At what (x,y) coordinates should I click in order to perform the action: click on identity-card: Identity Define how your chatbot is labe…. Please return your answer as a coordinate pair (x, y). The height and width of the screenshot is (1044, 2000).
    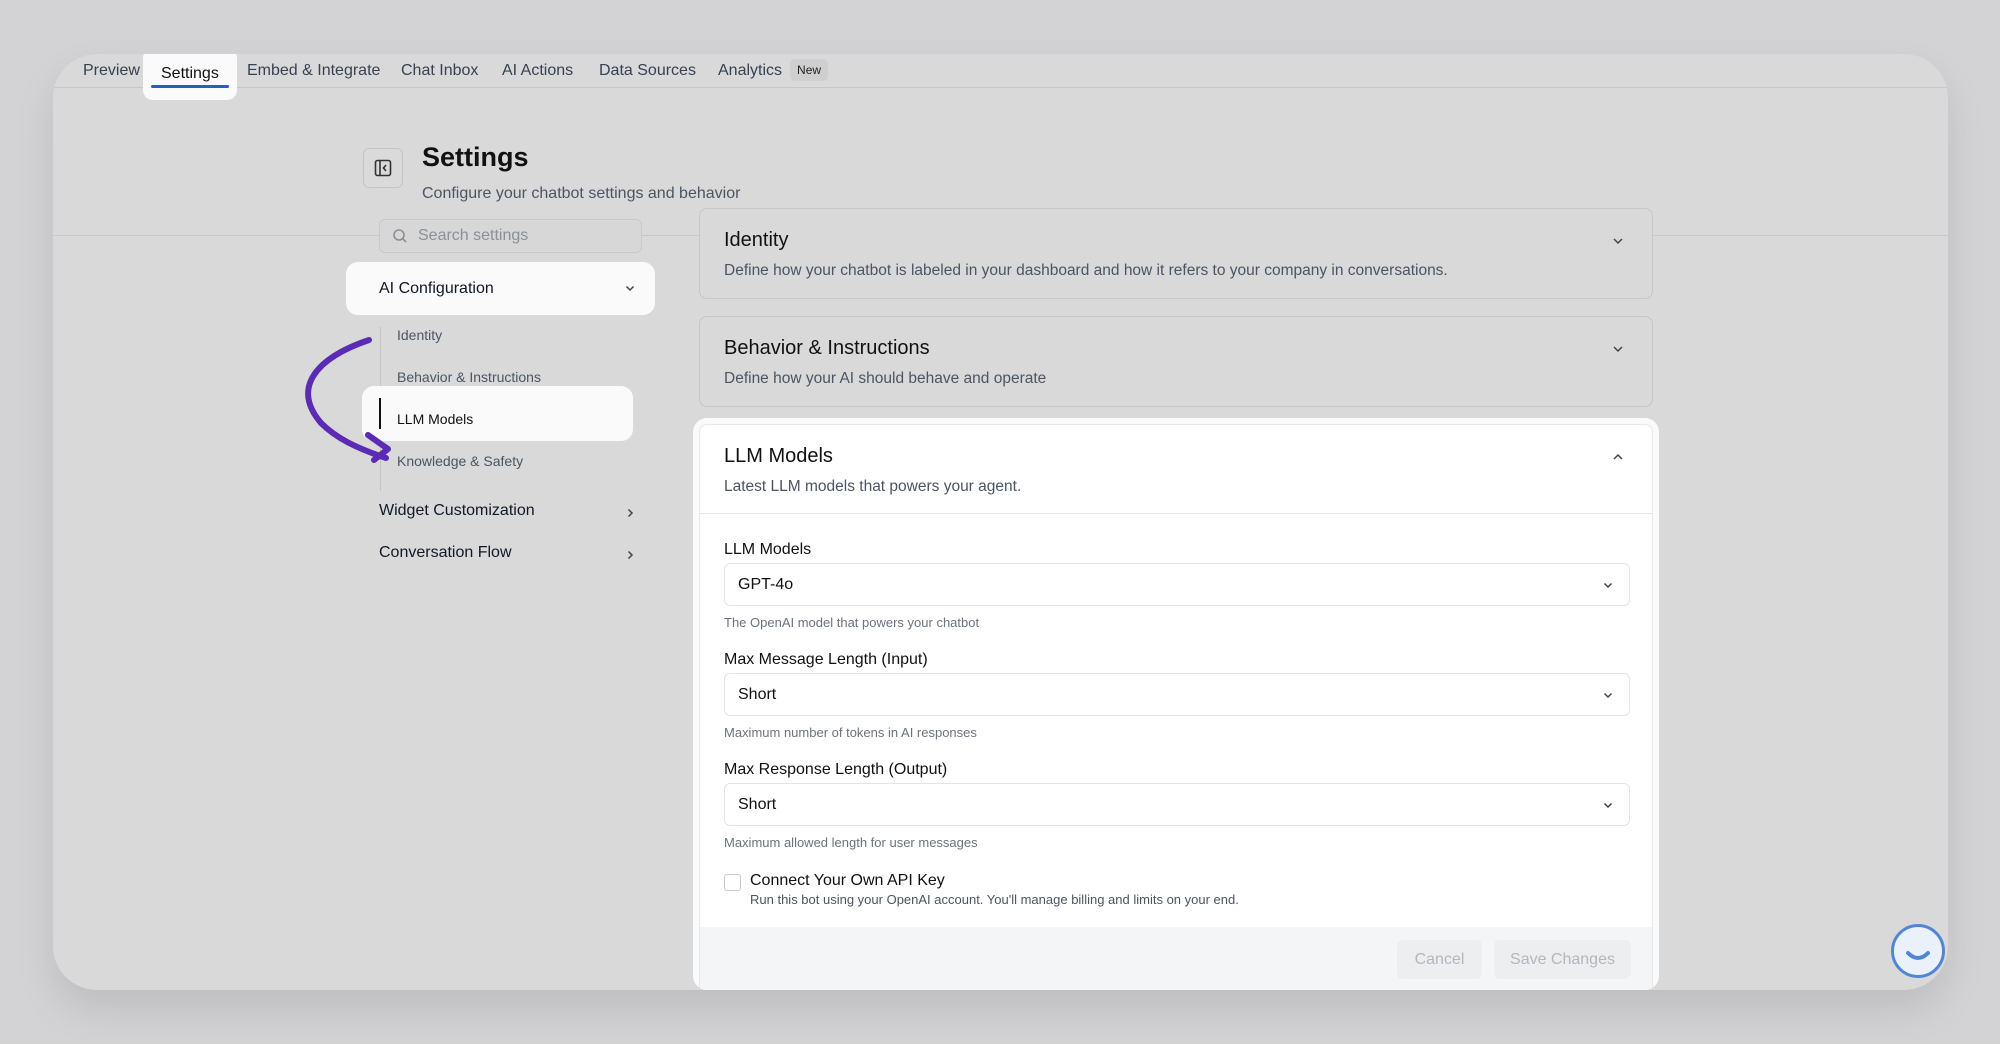
    Looking at the image, I should click on (1176, 253).